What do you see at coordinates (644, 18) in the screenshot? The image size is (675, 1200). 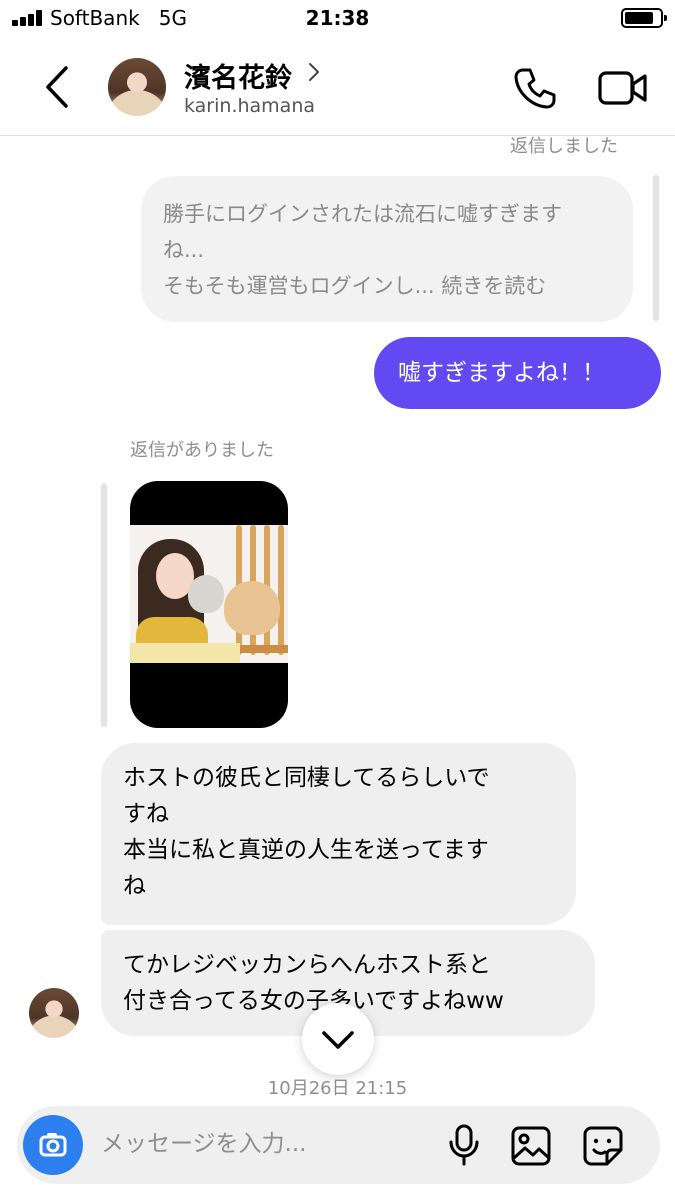 I see `battery-icon` at bounding box center [644, 18].